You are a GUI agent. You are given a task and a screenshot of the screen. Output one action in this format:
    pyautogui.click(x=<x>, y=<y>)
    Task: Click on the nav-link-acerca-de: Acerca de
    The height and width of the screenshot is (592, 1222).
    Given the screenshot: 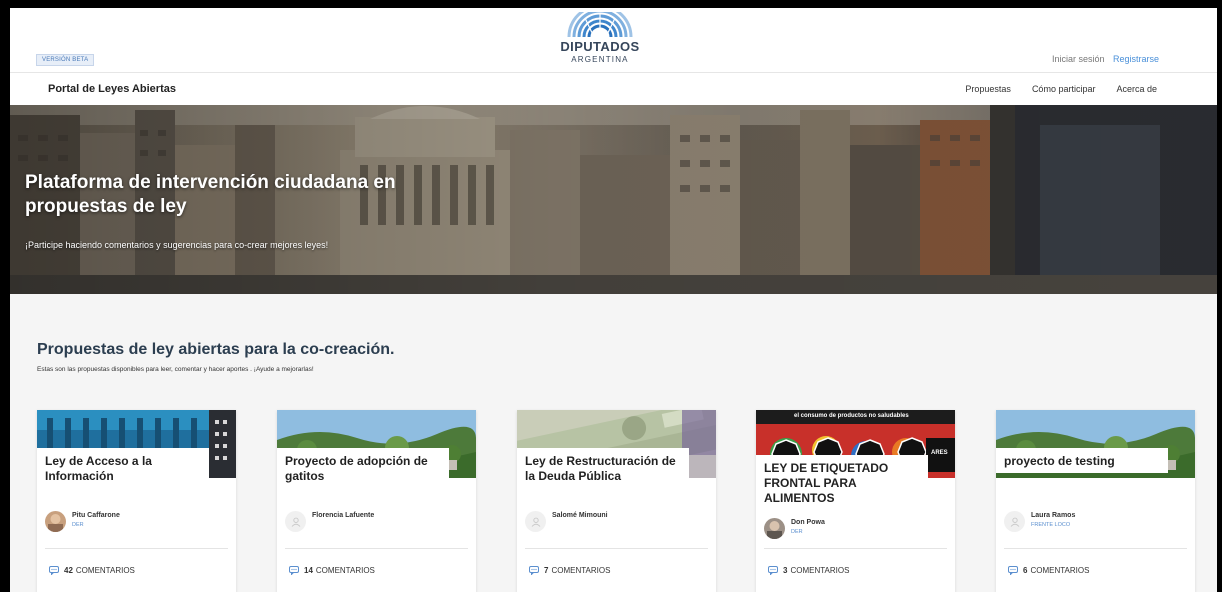 What is the action you would take?
    pyautogui.click(x=1136, y=89)
    